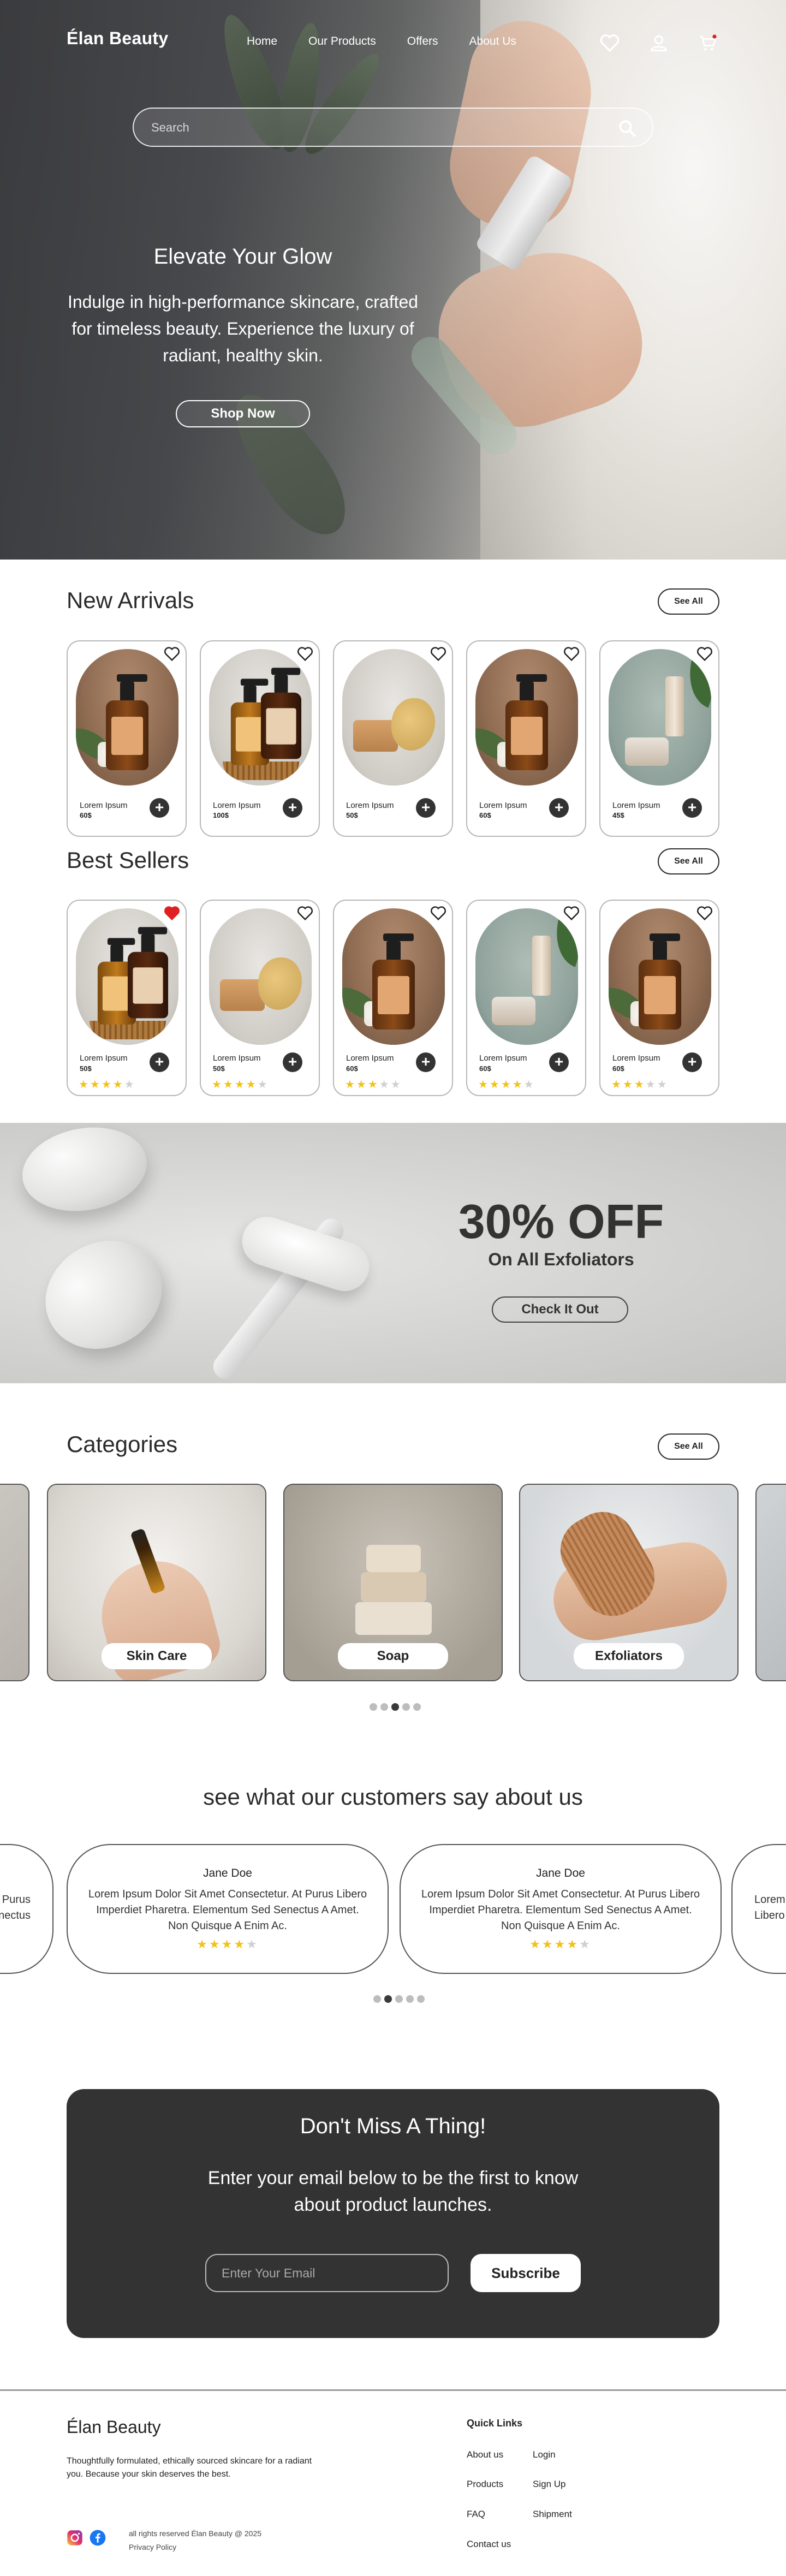 This screenshot has width=786, height=2576. What do you see at coordinates (476, 2514) in the screenshot?
I see `footer-link-faq: FAQ` at bounding box center [476, 2514].